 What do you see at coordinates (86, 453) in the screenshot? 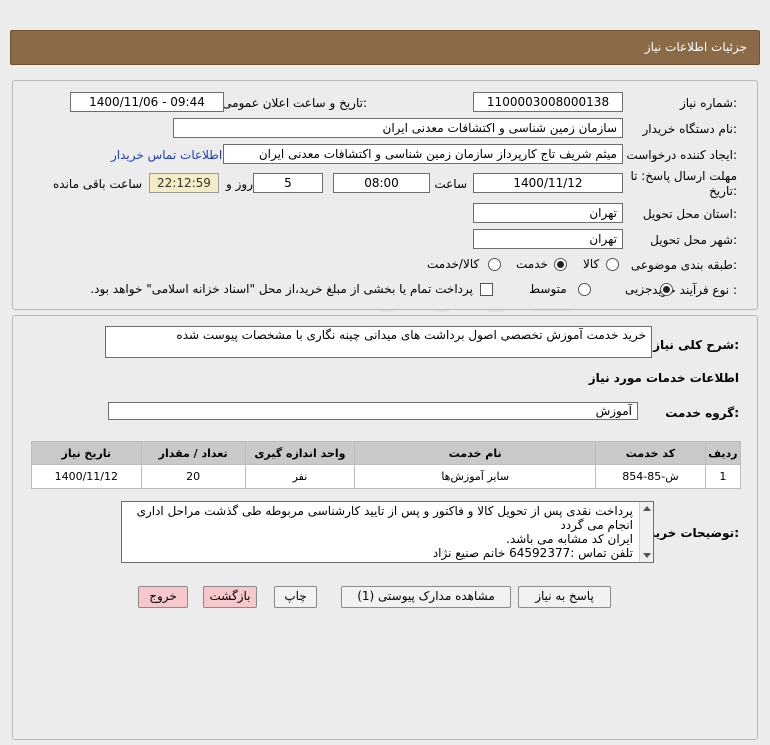
I see `col-date-header: تاریخ نیاز` at bounding box center [86, 453].